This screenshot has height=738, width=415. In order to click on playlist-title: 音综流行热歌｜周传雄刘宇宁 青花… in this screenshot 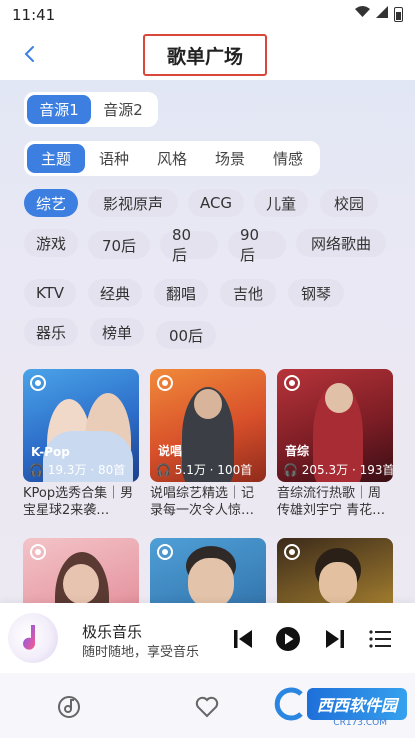, I will do `click(331, 502)`.